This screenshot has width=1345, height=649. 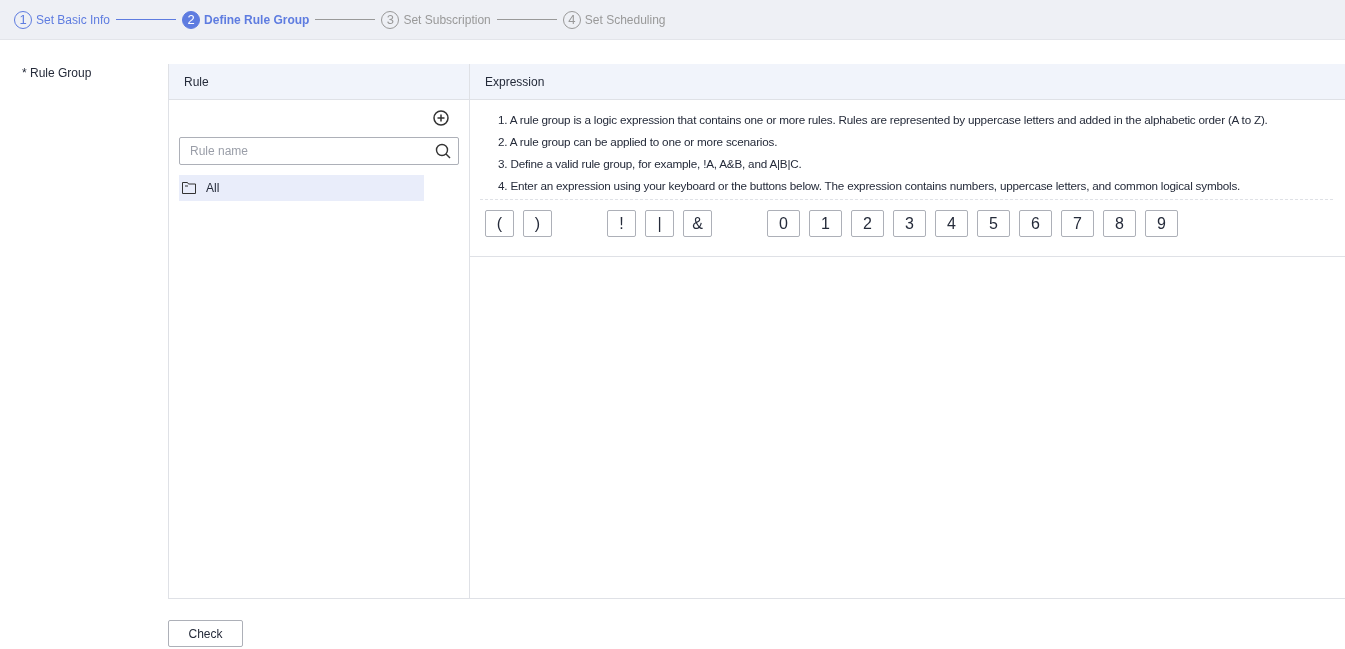 What do you see at coordinates (57, 73) in the screenshot?
I see `field-label: * Rule Group` at bounding box center [57, 73].